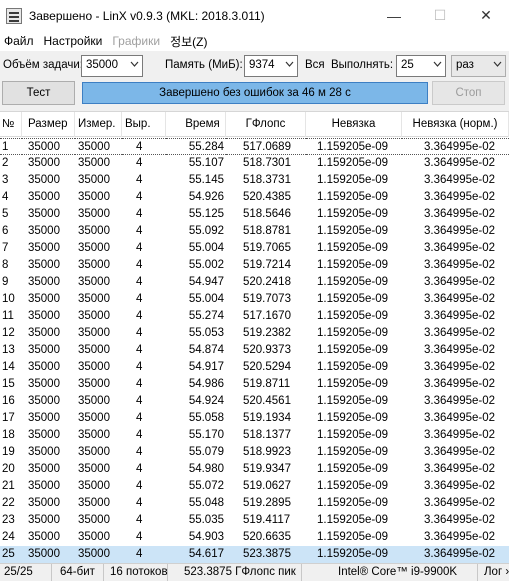 The image size is (509, 581). What do you see at coordinates (98, 124) in the screenshot?
I see `column-header-dimension: Измер.` at bounding box center [98, 124].